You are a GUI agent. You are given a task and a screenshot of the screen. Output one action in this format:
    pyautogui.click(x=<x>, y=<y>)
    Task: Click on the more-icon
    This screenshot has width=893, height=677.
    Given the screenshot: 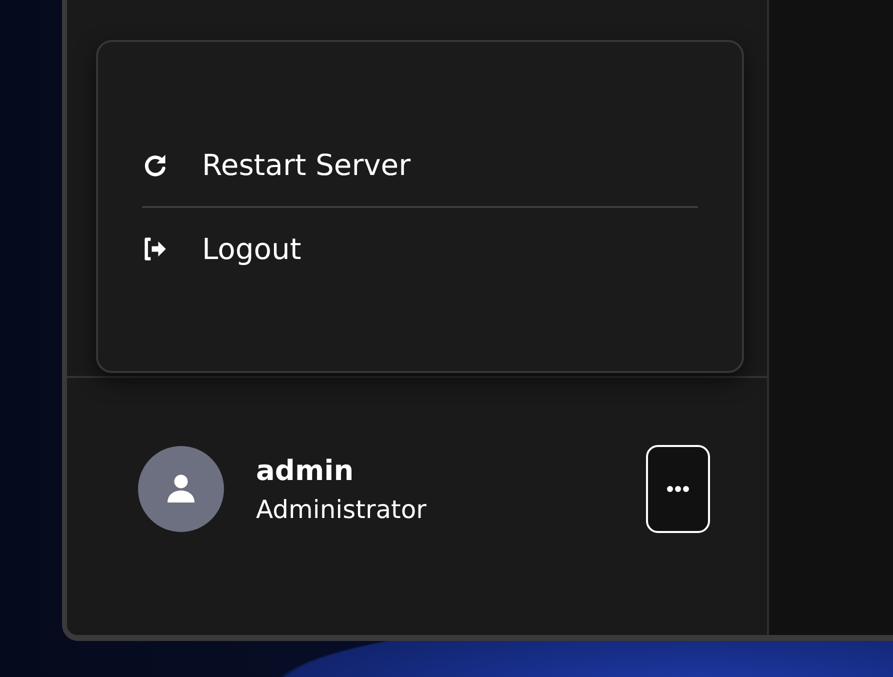 What is the action you would take?
    pyautogui.click(x=678, y=488)
    